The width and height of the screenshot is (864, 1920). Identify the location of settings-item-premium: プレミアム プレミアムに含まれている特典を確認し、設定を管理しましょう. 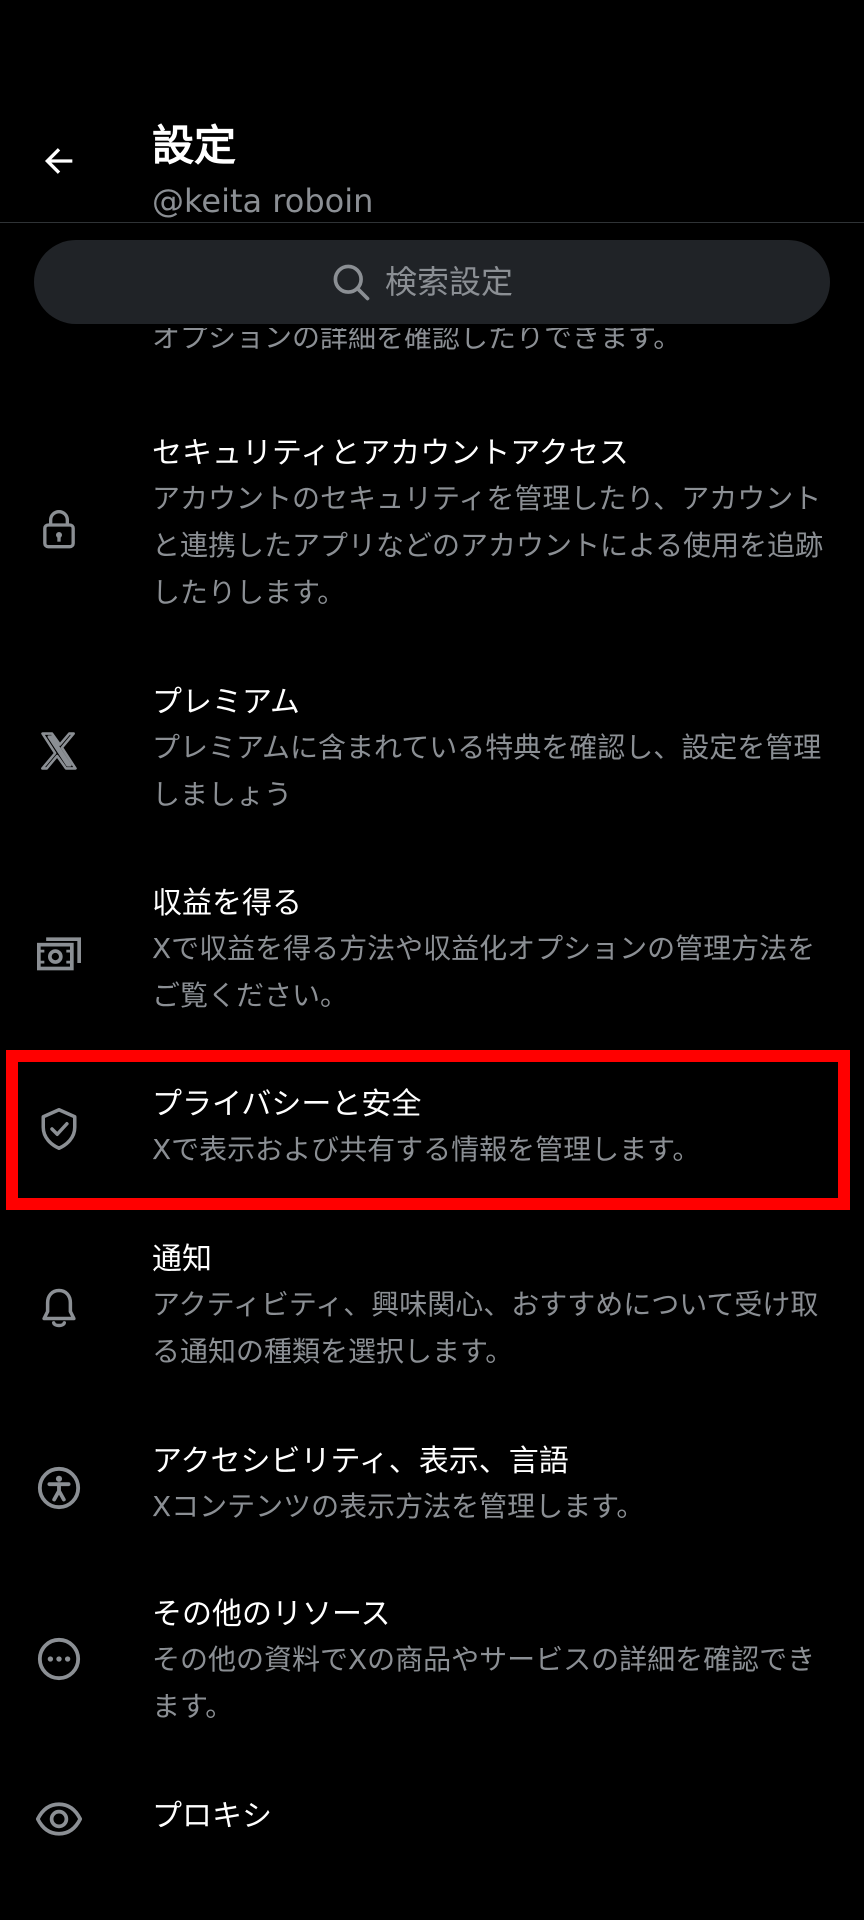
(432, 752).